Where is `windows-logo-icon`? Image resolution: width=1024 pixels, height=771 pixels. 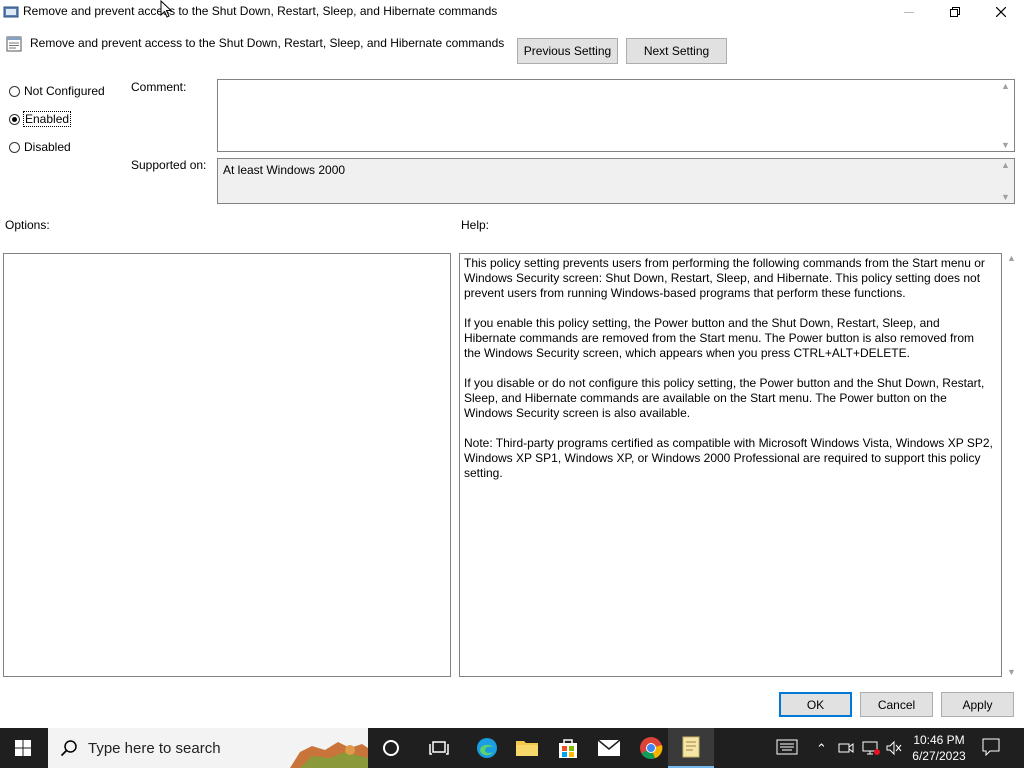 windows-logo-icon is located at coordinates (23, 748).